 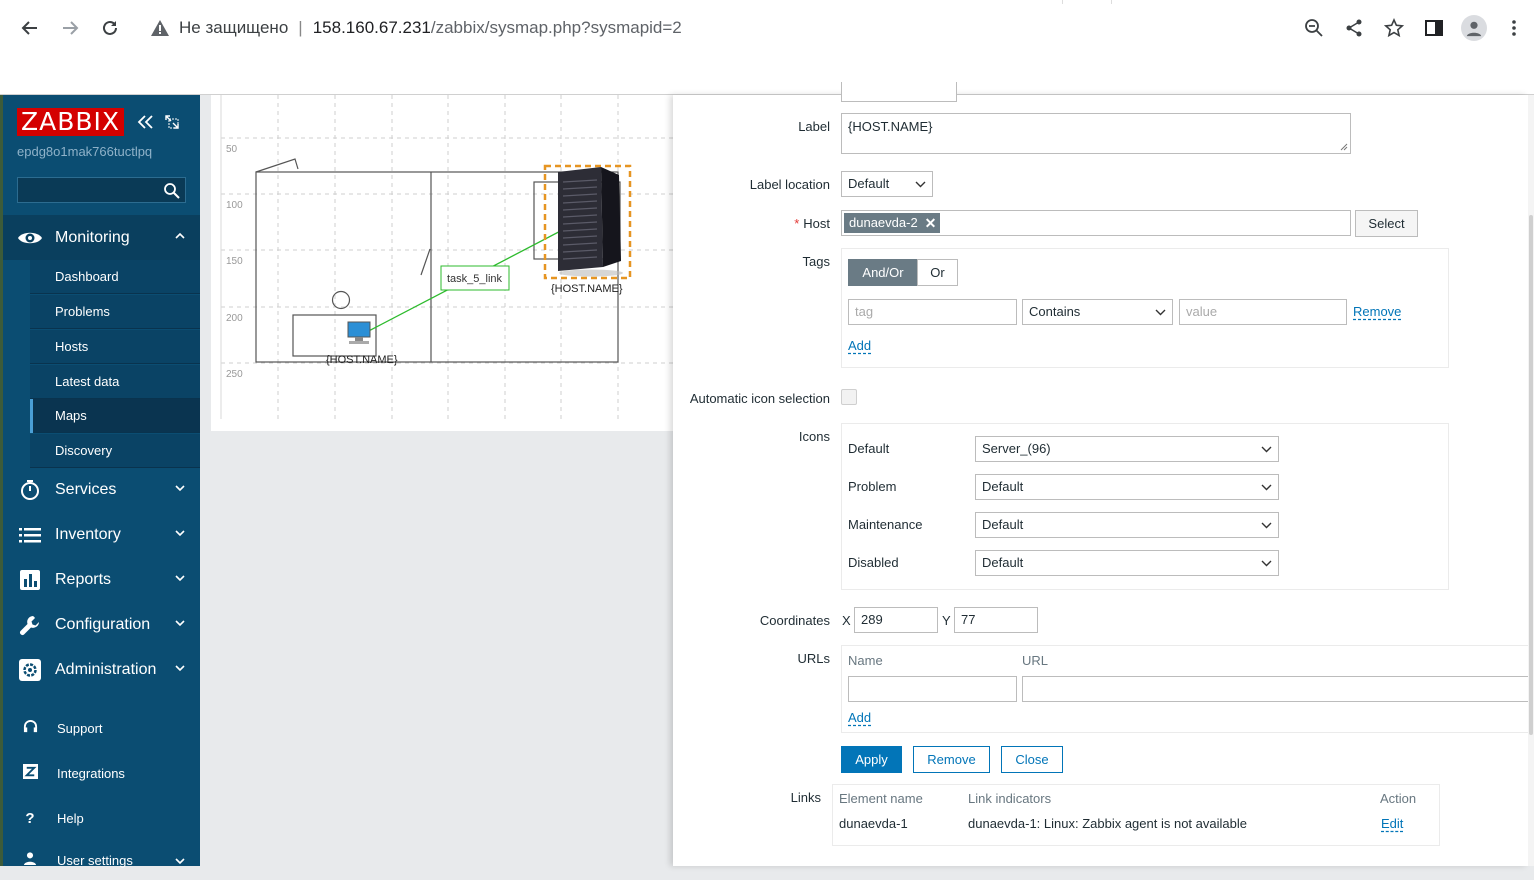 What do you see at coordinates (1127, 487) in the screenshot?
I see `icon-problem-select: Default` at bounding box center [1127, 487].